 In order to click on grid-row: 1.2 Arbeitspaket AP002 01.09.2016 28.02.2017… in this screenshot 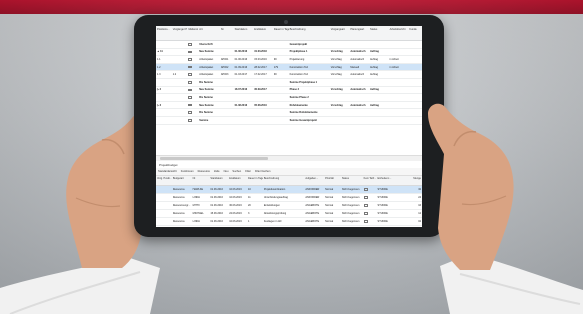, I will do `click(289, 67)`.